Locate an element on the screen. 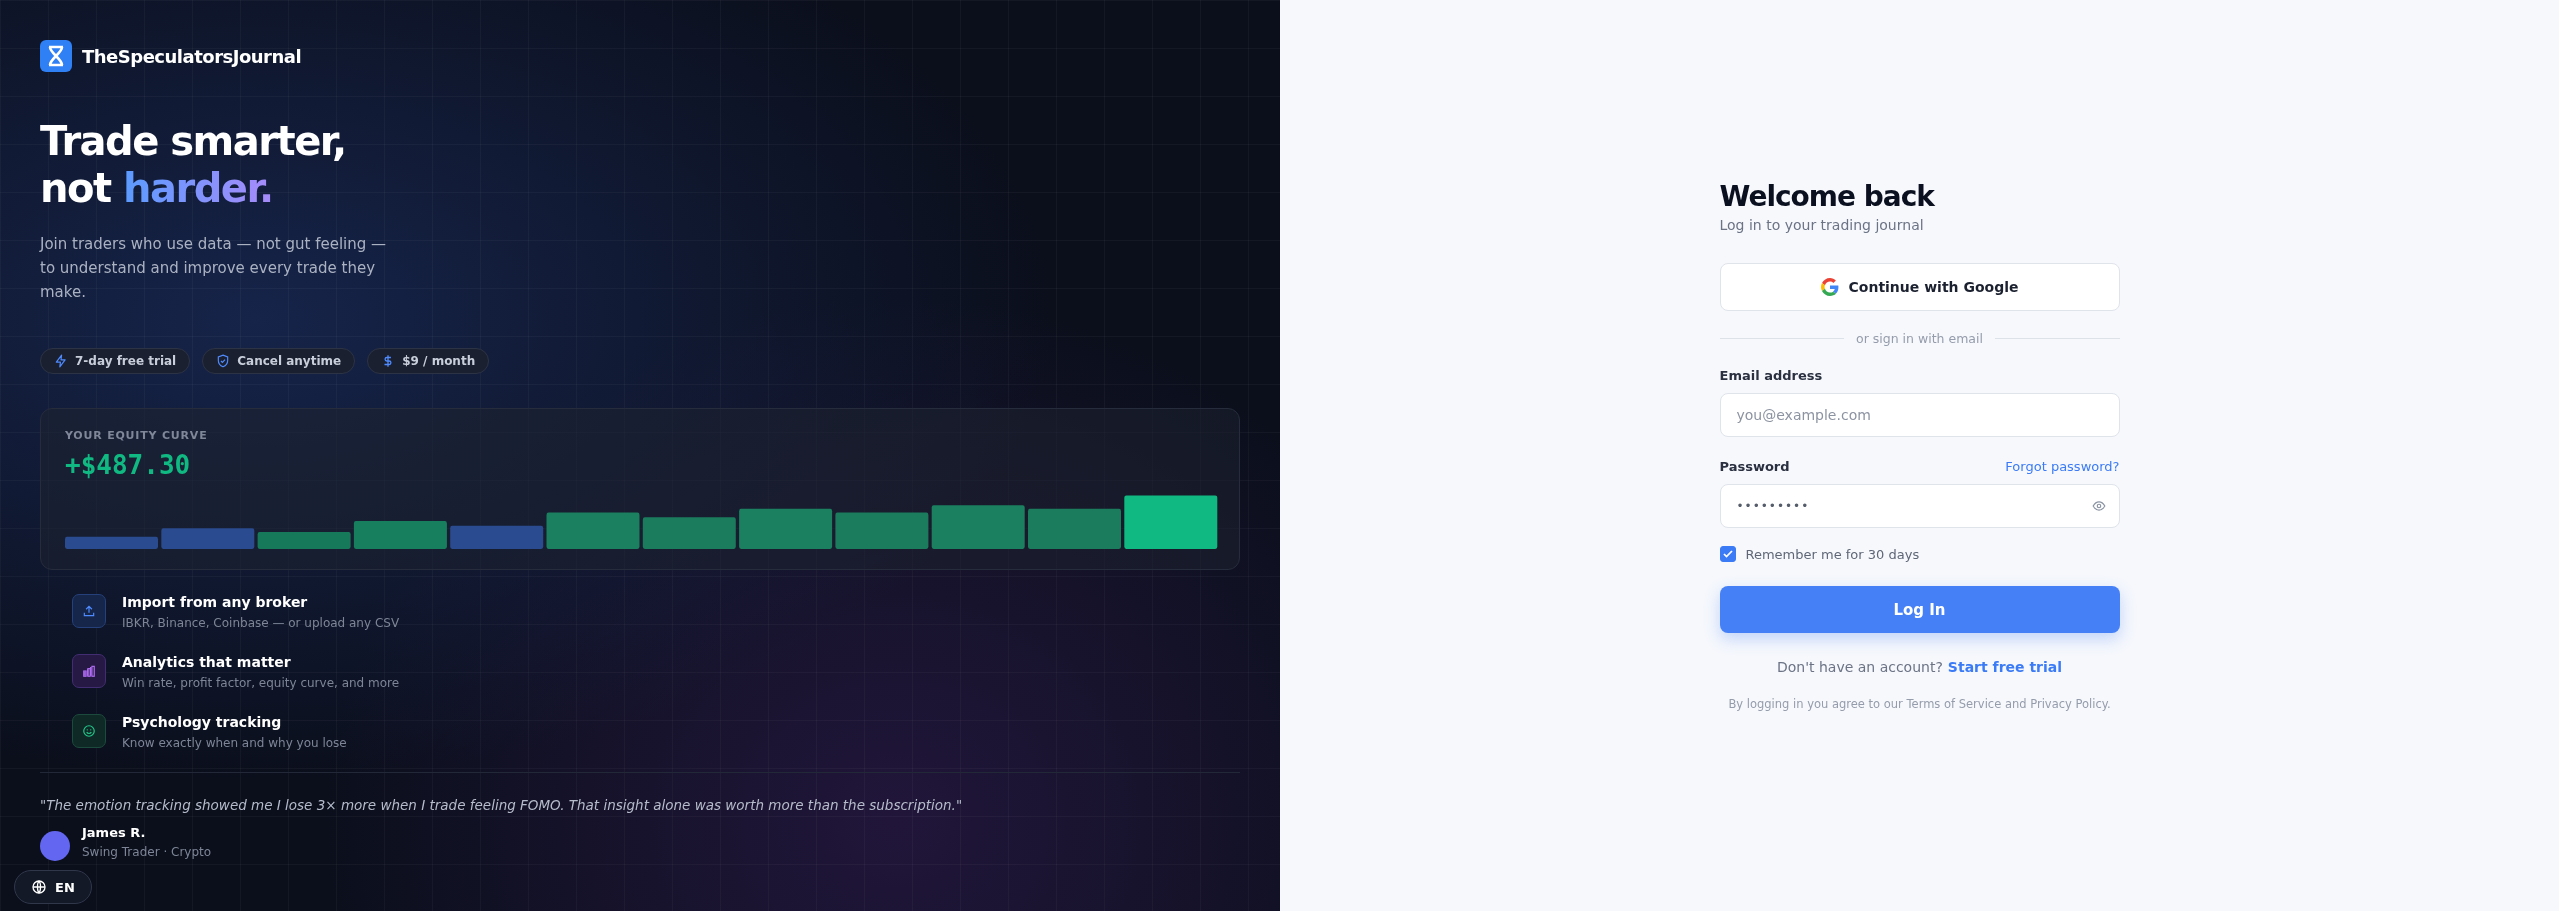 The height and width of the screenshot is (911, 2559). globe-icon is located at coordinates (39, 887).